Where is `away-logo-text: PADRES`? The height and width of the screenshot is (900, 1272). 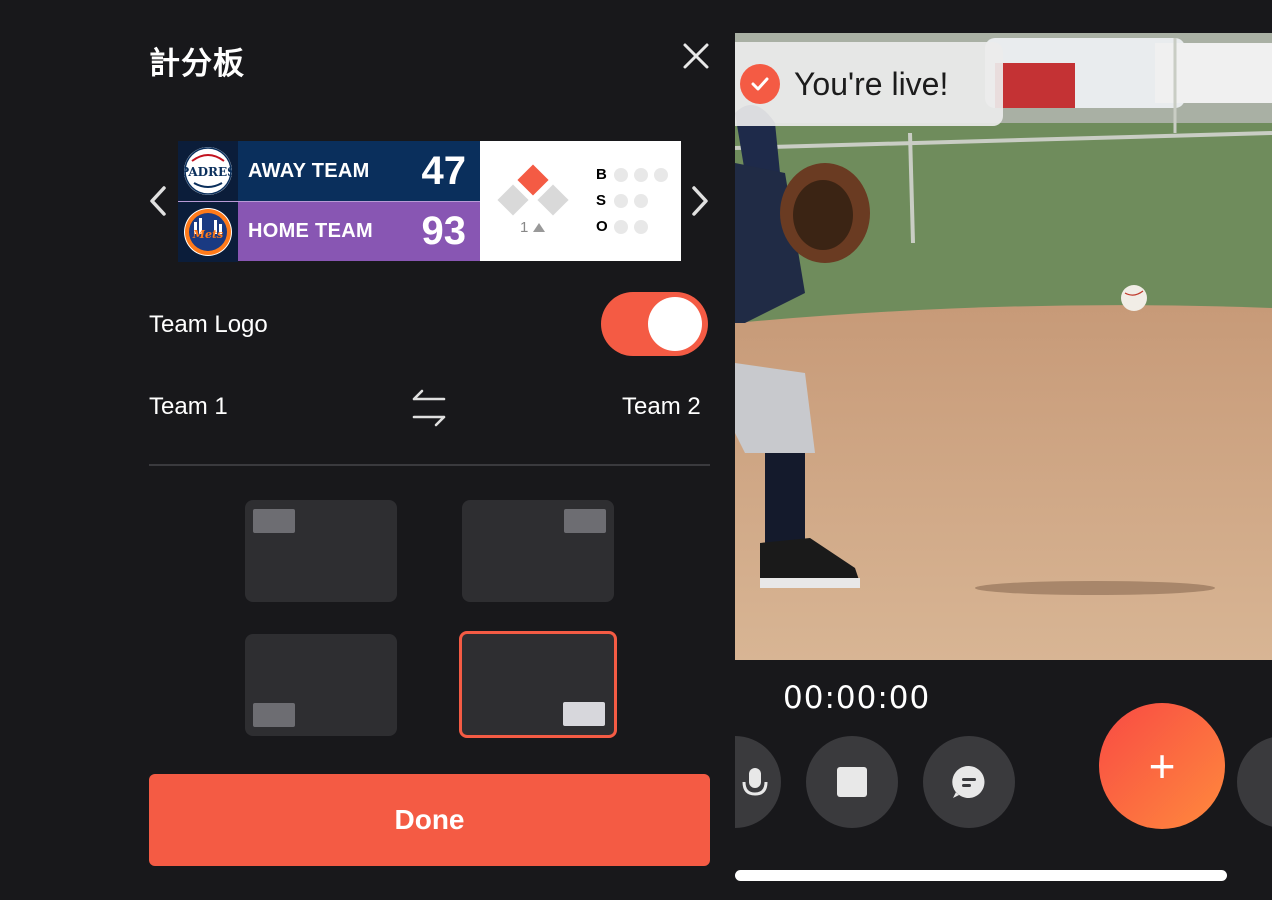
away-logo-text: PADRES is located at coordinates (208, 172).